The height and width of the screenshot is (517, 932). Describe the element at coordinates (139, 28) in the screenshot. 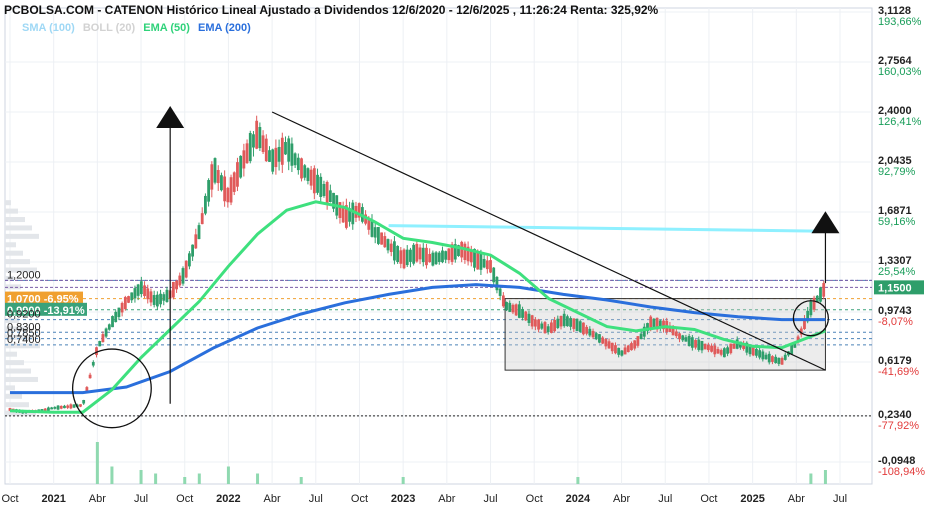

I see `legend: SMA (100) BOLL (20) EMA (50) EMA (200)` at that location.